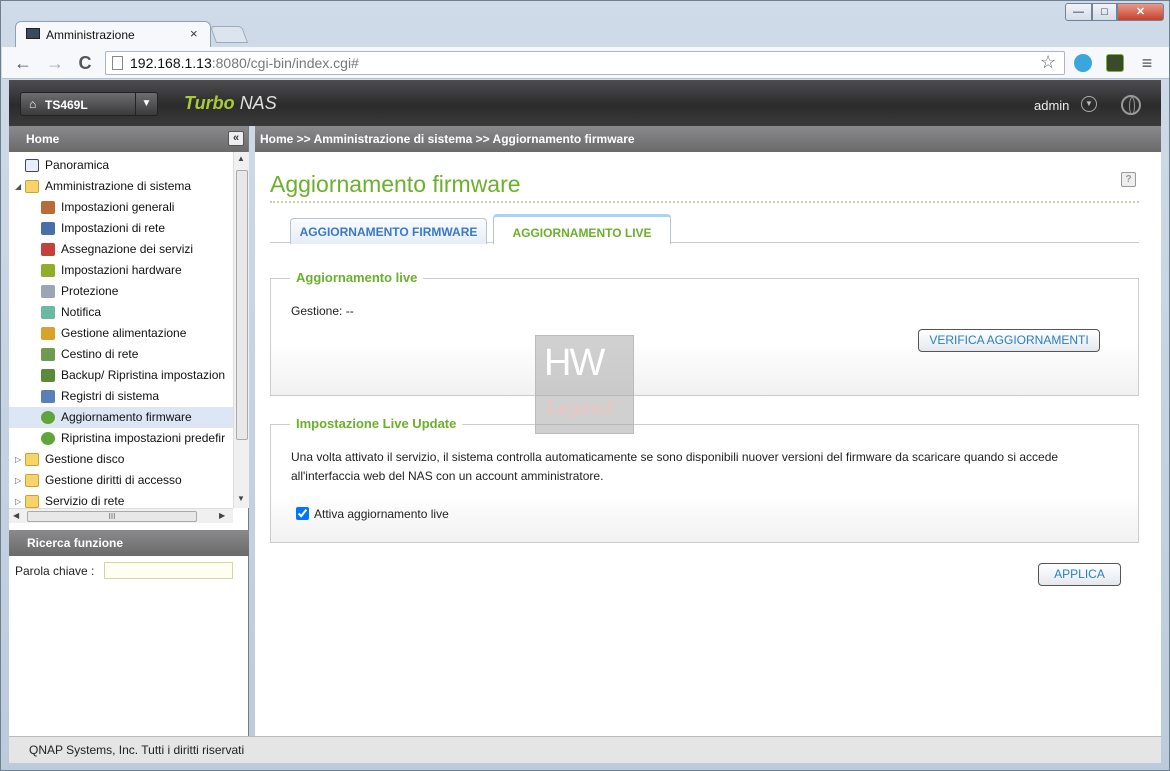  What do you see at coordinates (585, 63) in the screenshot?
I see `address-bar: 192.168.1.13:8080/cgi-bin/index.cgi# ☆` at bounding box center [585, 63].